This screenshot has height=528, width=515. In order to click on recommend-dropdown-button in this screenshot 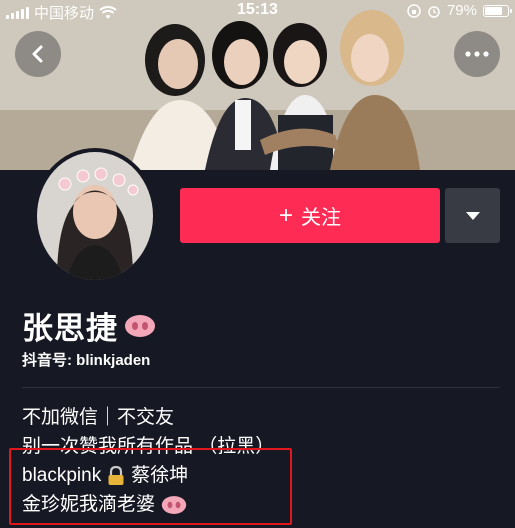, I will do `click(472, 215)`.